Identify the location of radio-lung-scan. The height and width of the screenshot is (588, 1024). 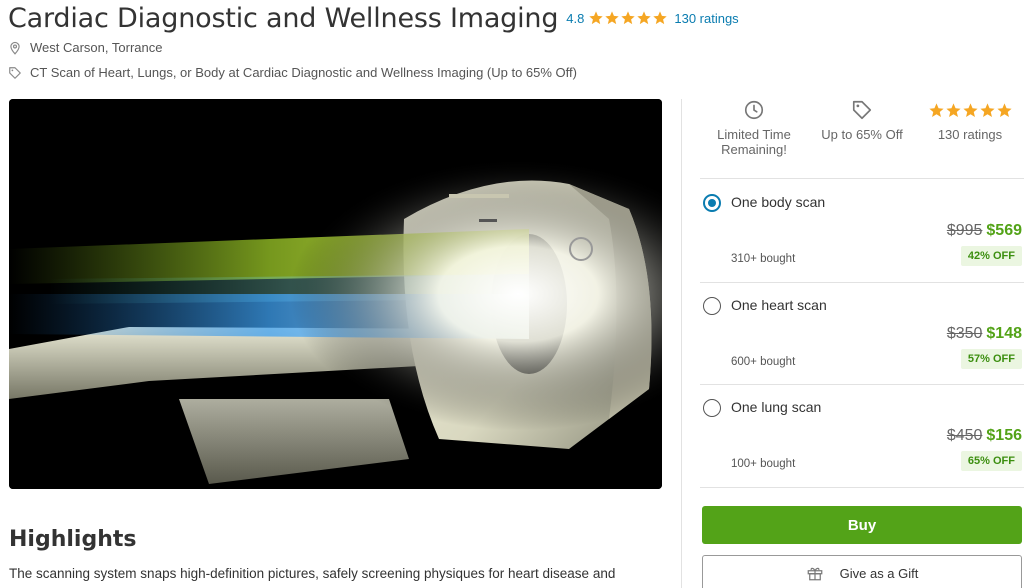
(712, 408).